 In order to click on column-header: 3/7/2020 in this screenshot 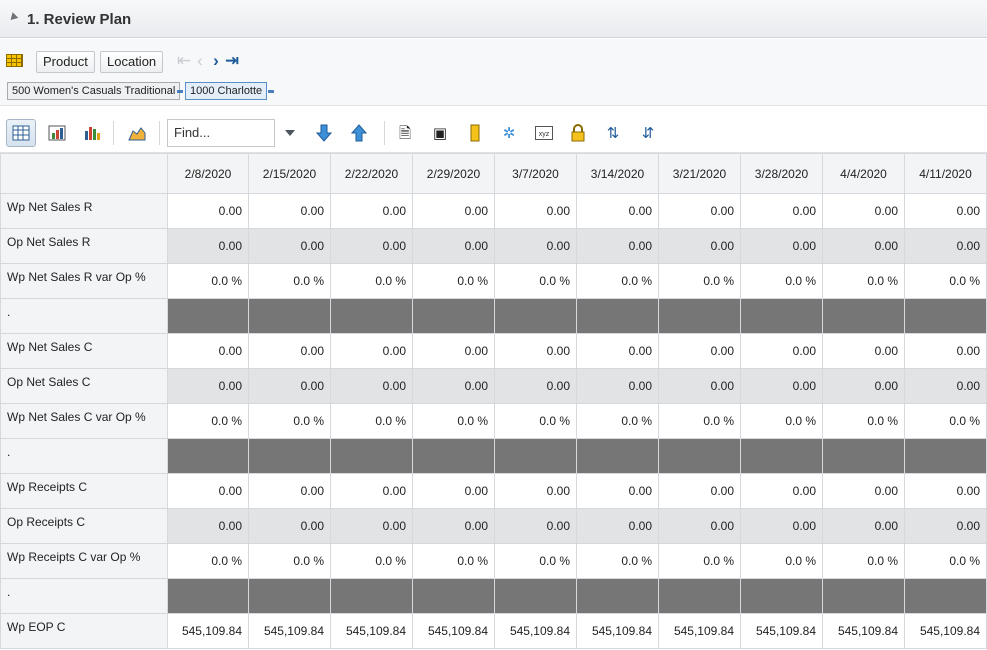, I will do `click(535, 173)`.